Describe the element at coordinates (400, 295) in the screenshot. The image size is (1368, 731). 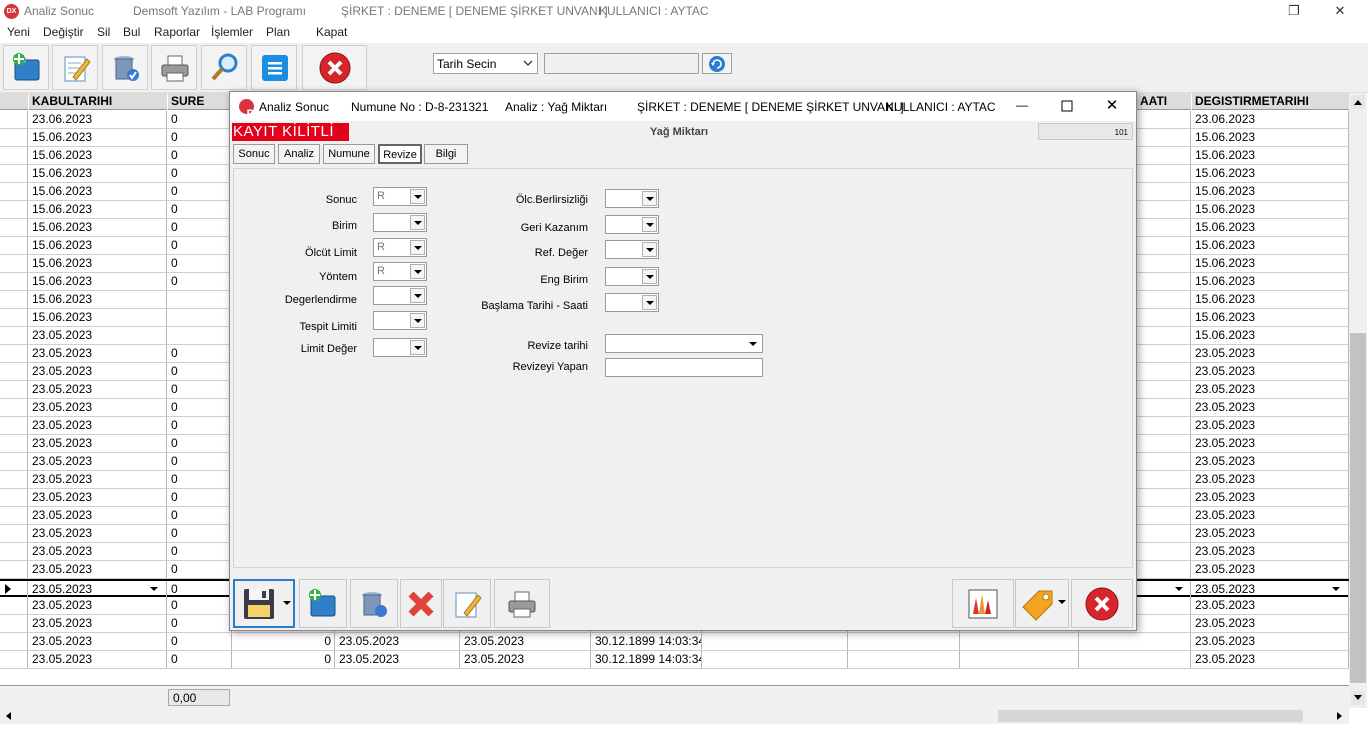
I see `degerlendirme-select` at that location.